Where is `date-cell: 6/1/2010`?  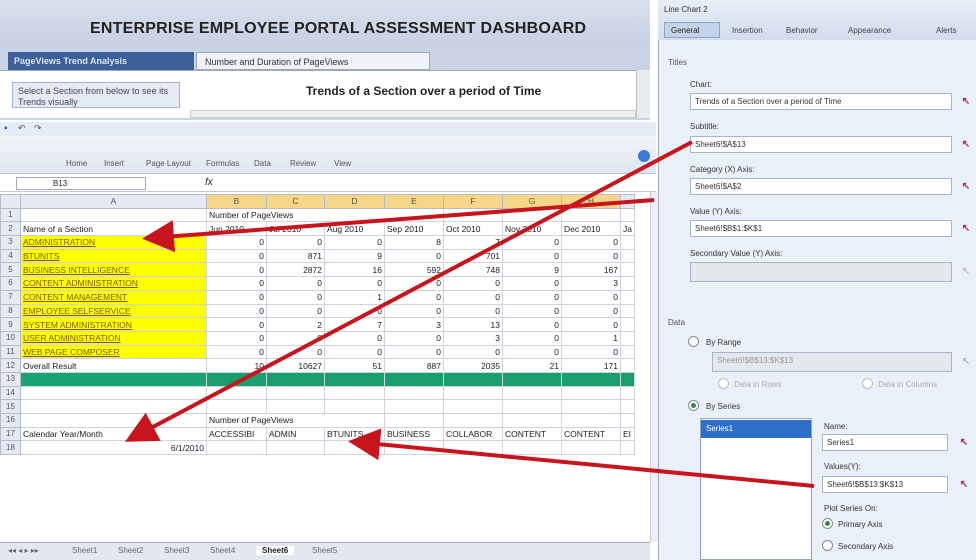
date-cell: 6/1/2010 is located at coordinates (113, 448).